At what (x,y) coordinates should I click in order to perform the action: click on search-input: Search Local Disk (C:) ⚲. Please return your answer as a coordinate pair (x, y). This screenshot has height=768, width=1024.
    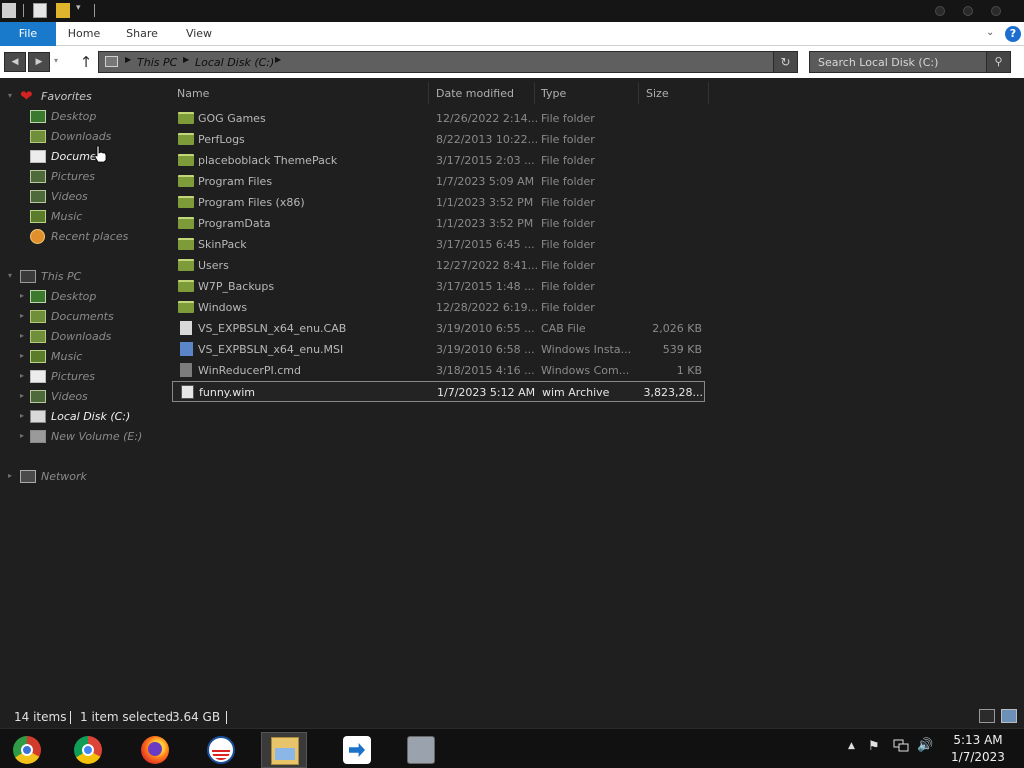
    Looking at the image, I should click on (910, 62).